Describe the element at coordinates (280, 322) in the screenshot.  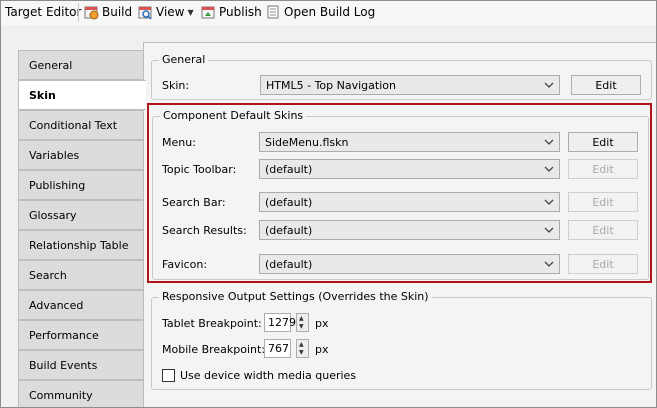
I see `tablet-breakpoint-input: 1279` at that location.